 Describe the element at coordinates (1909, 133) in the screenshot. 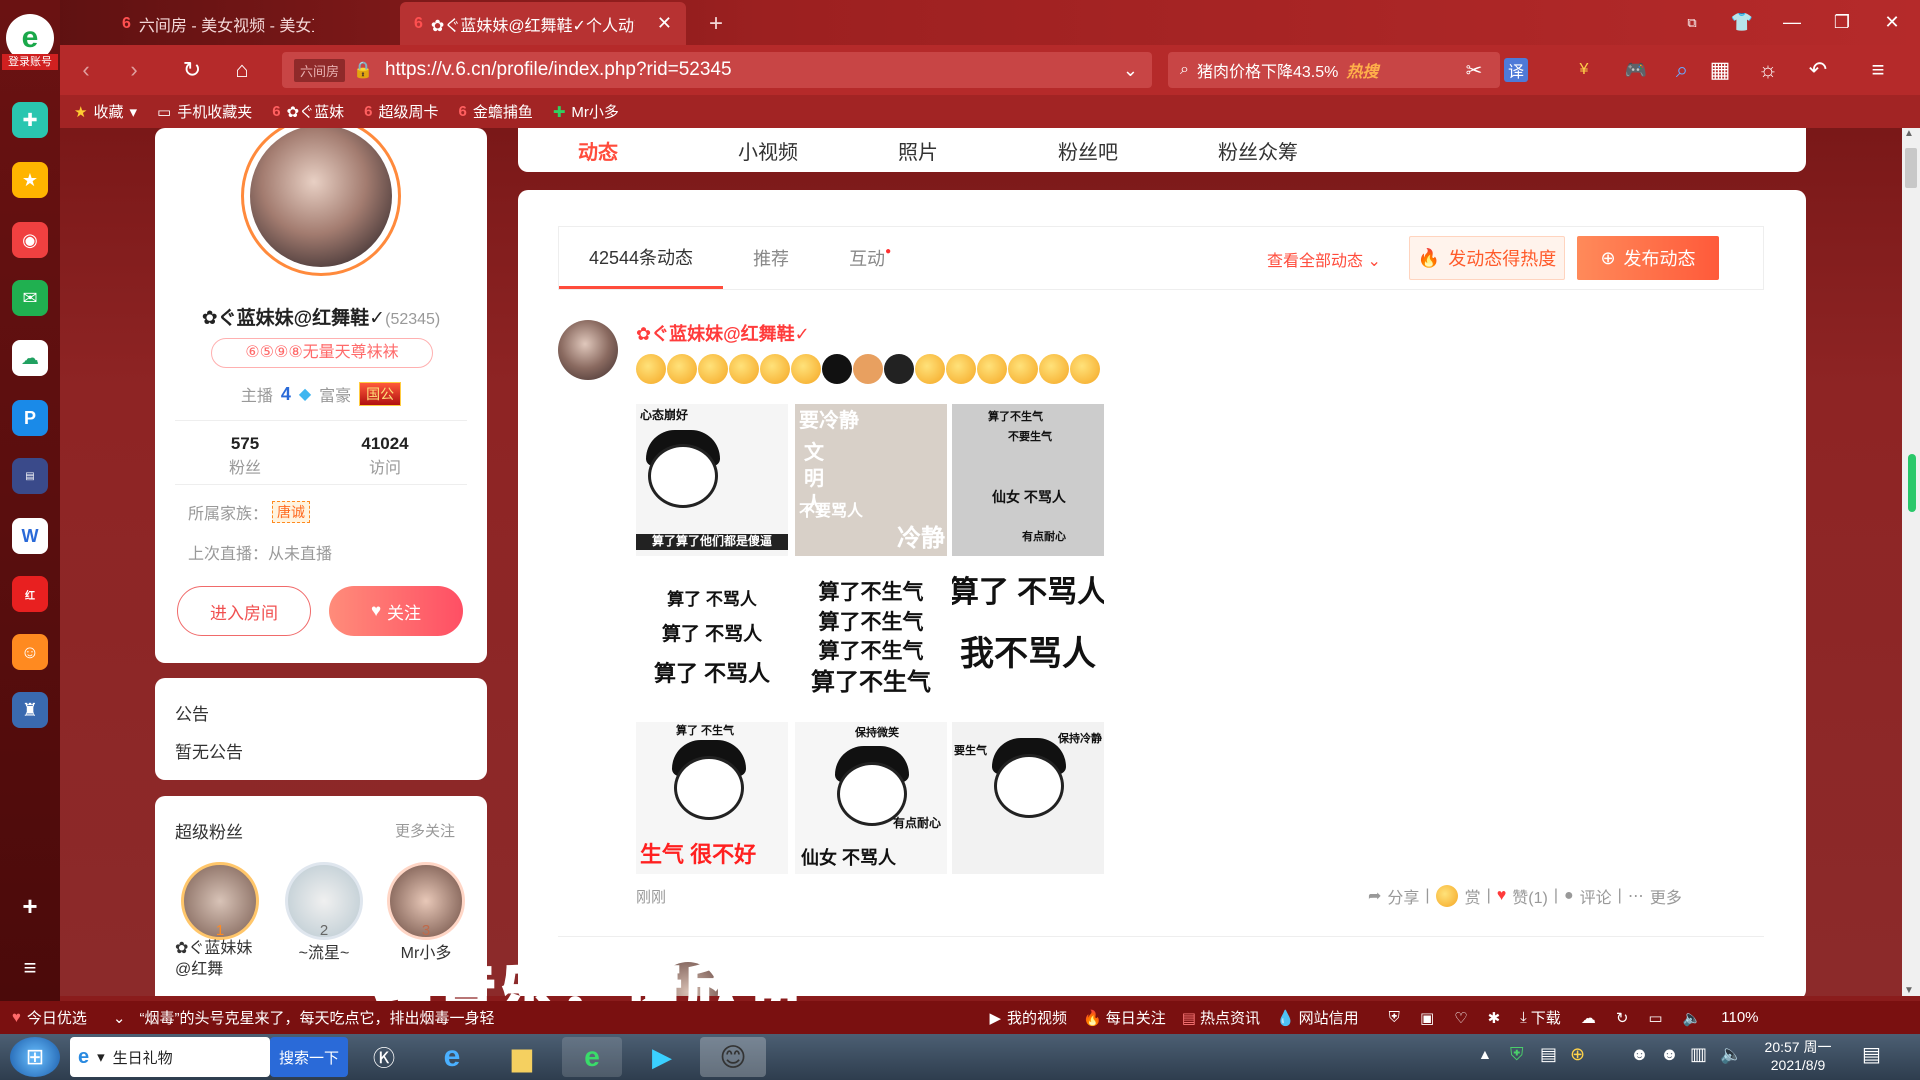

I see `scroll-up-icon: ▲` at that location.